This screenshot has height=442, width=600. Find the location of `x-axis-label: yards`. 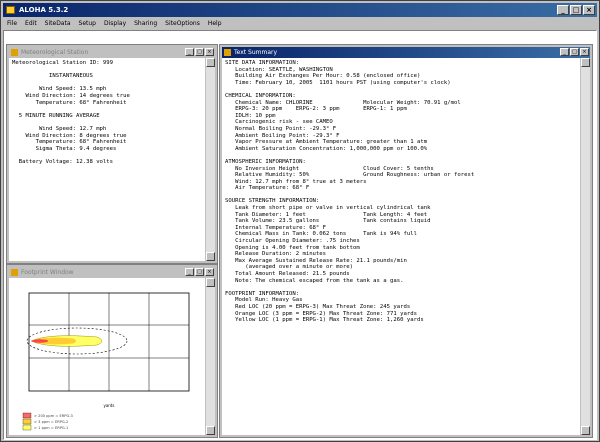

x-axis-label: yards is located at coordinates (108, 405).